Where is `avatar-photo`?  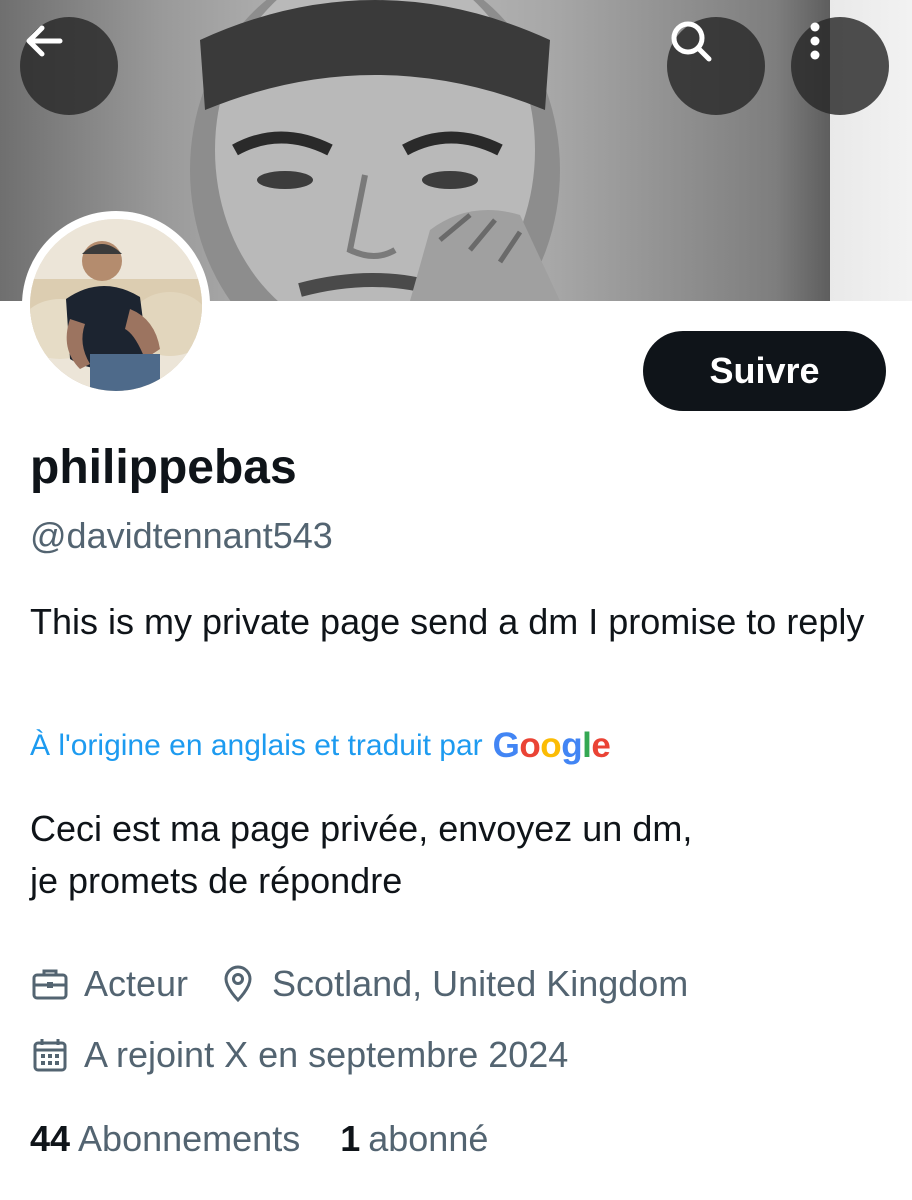
avatar-photo is located at coordinates (116, 305).